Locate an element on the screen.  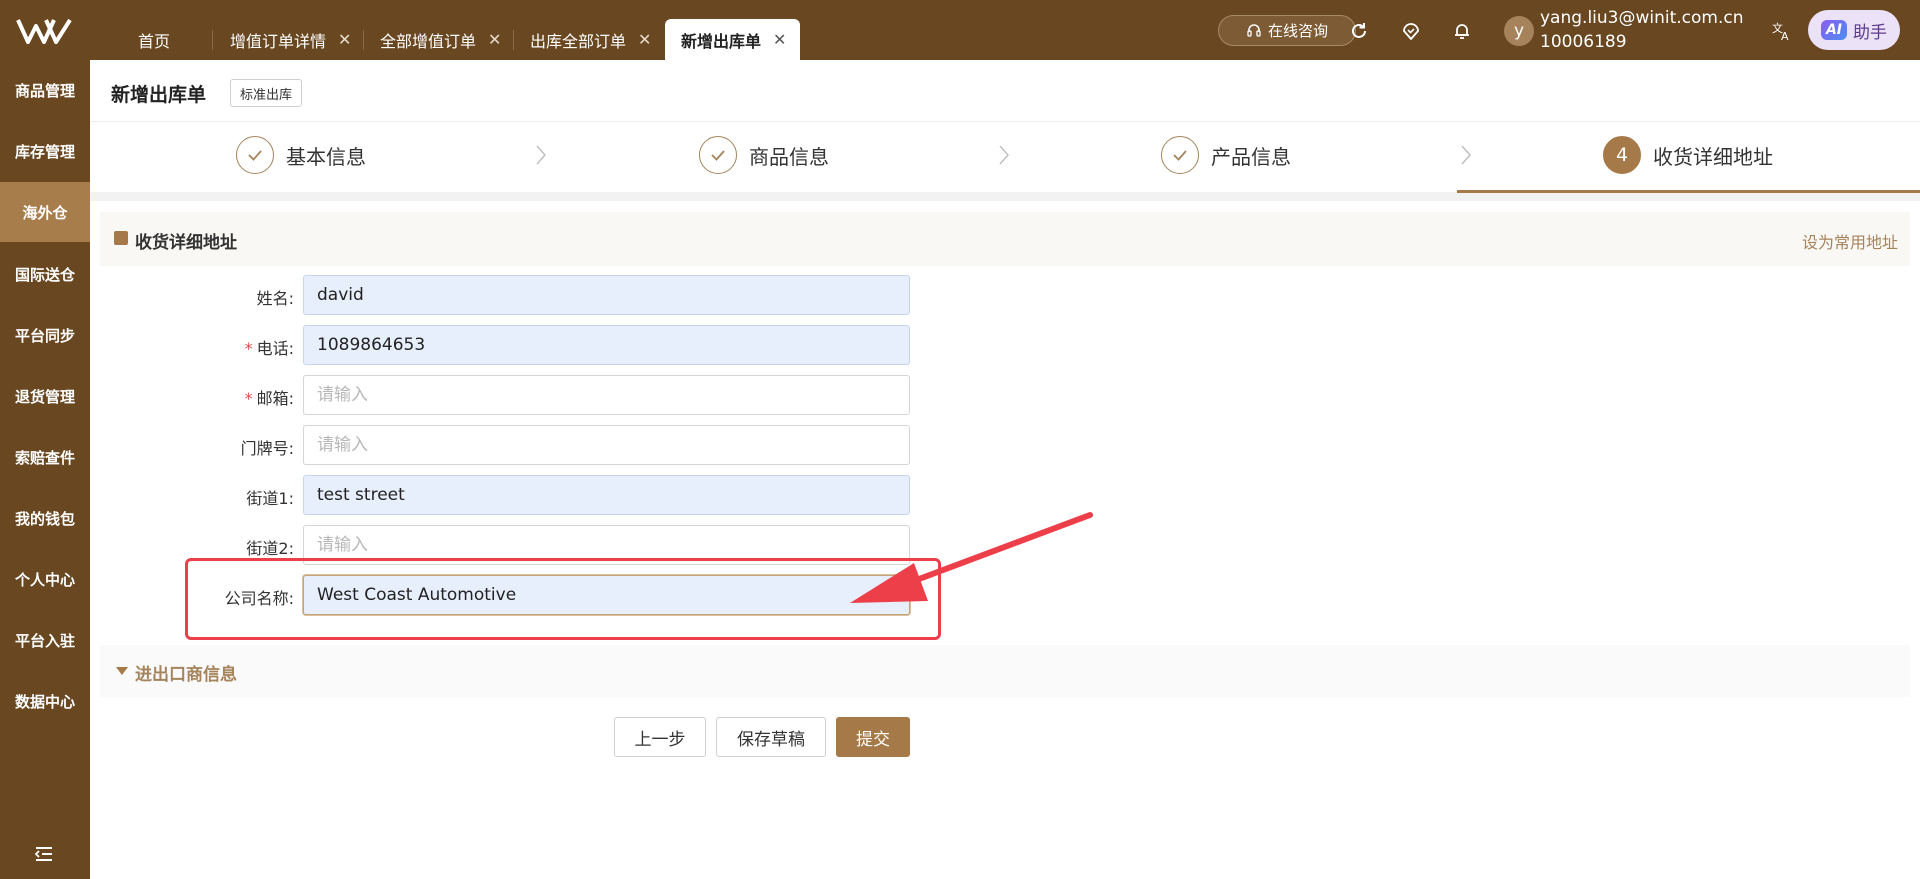
sidebar-item-data-center: 数据中心 is located at coordinates (45, 701).